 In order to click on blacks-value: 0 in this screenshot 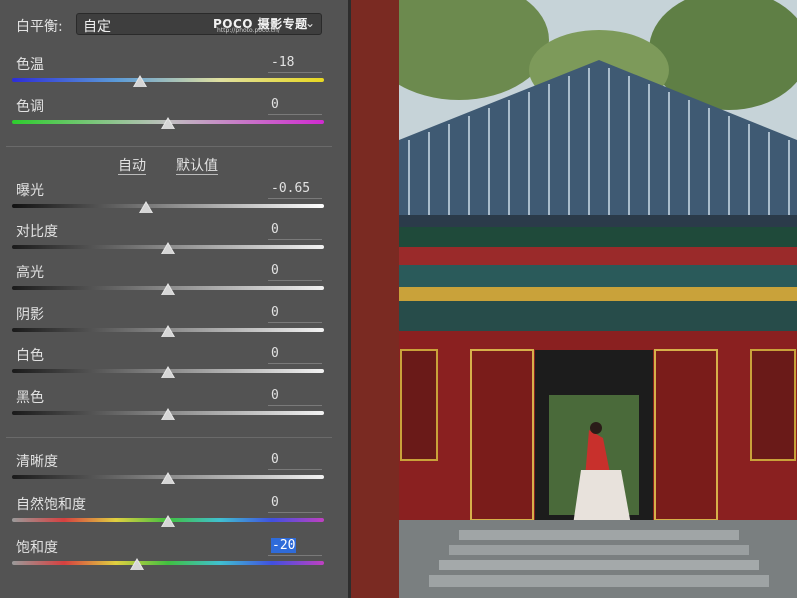, I will do `click(275, 395)`.